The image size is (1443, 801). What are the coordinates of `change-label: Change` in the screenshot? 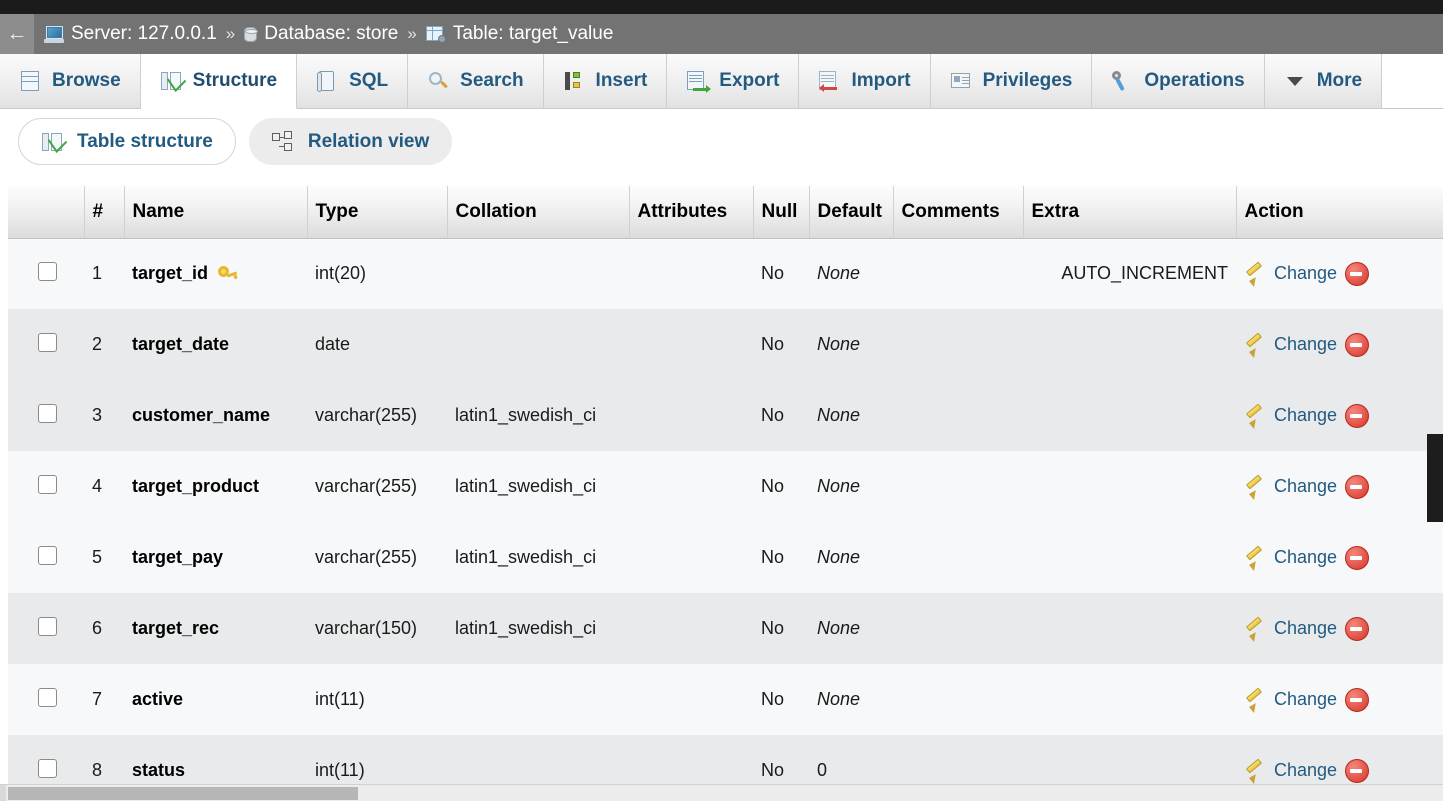 It's located at (1306, 486).